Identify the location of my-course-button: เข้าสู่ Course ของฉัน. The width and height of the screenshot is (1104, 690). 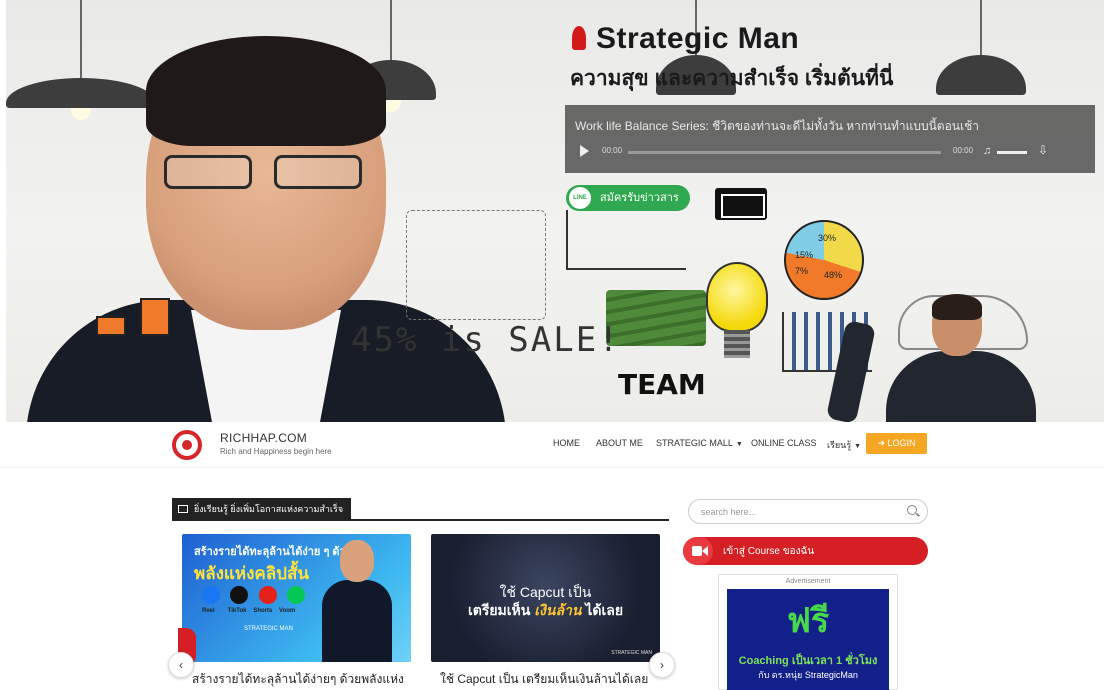
(805, 551).